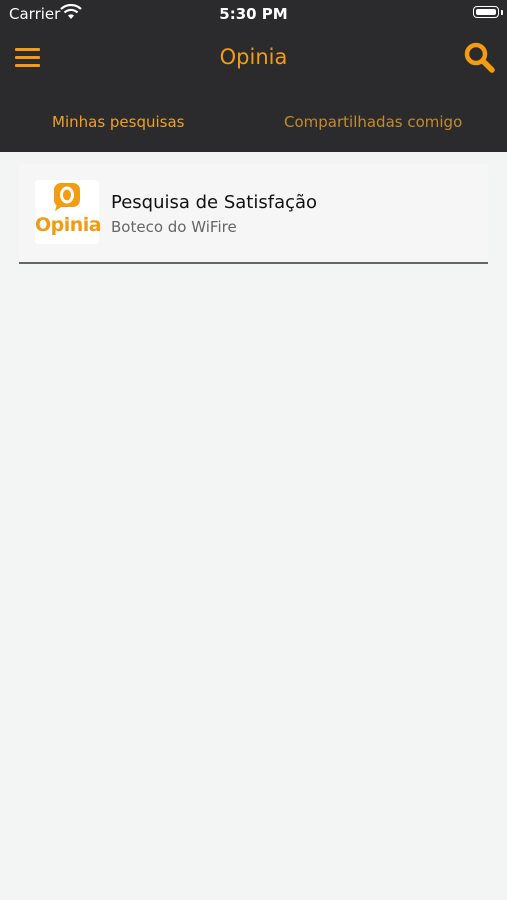 This screenshot has width=507, height=900. Describe the element at coordinates (373, 122) in the screenshot. I see `tab-compartilhadas-comigo: Compartilhadas comigo` at that location.